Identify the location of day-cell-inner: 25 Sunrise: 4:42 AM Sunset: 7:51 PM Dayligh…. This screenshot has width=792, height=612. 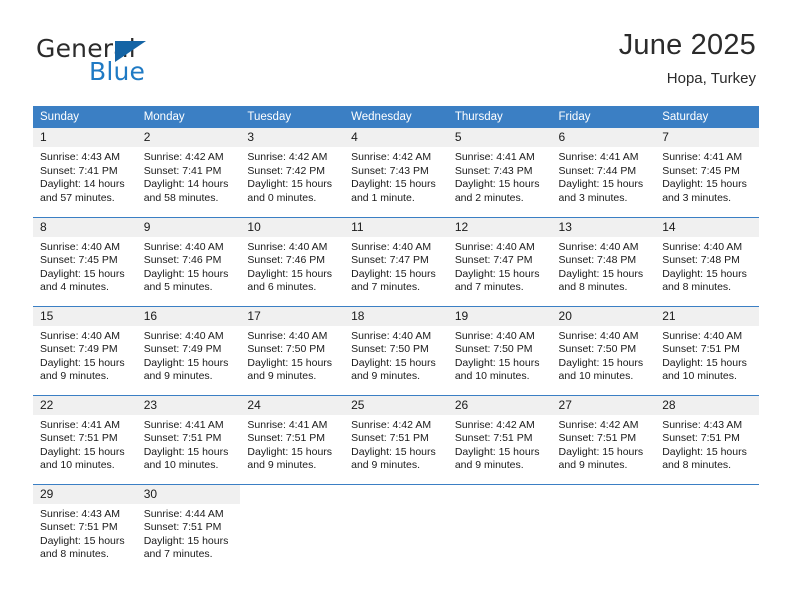
(396, 439).